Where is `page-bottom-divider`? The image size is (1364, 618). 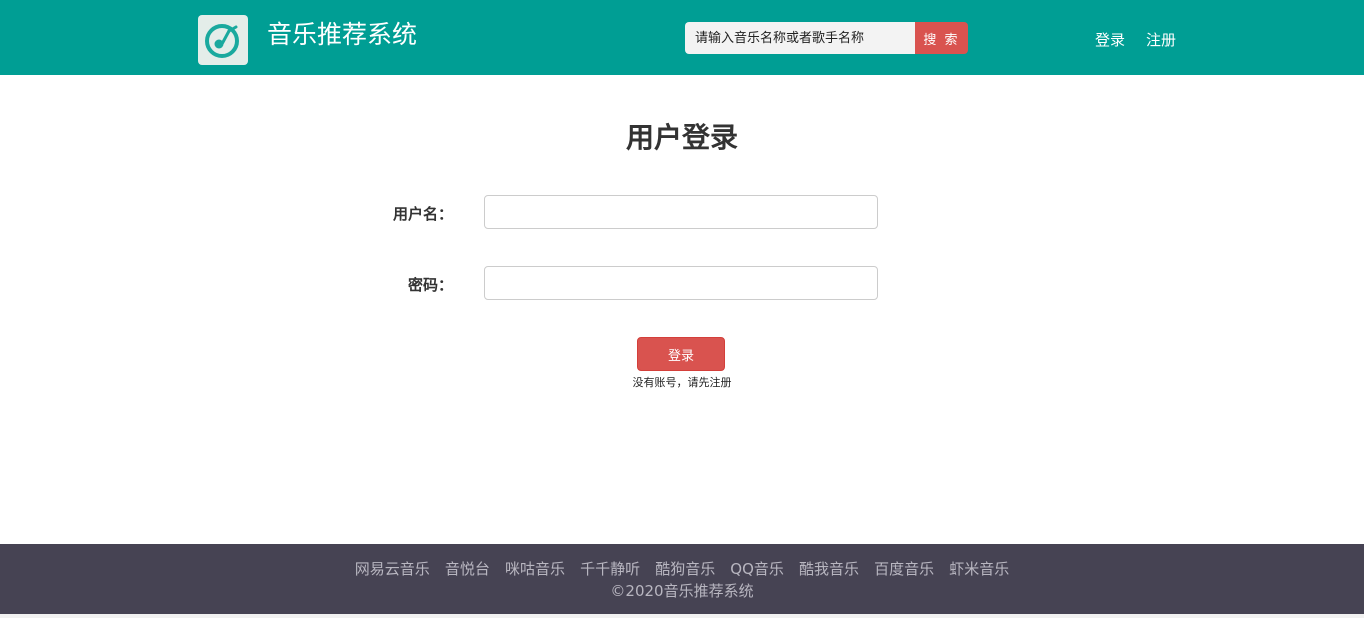 page-bottom-divider is located at coordinates (682, 616).